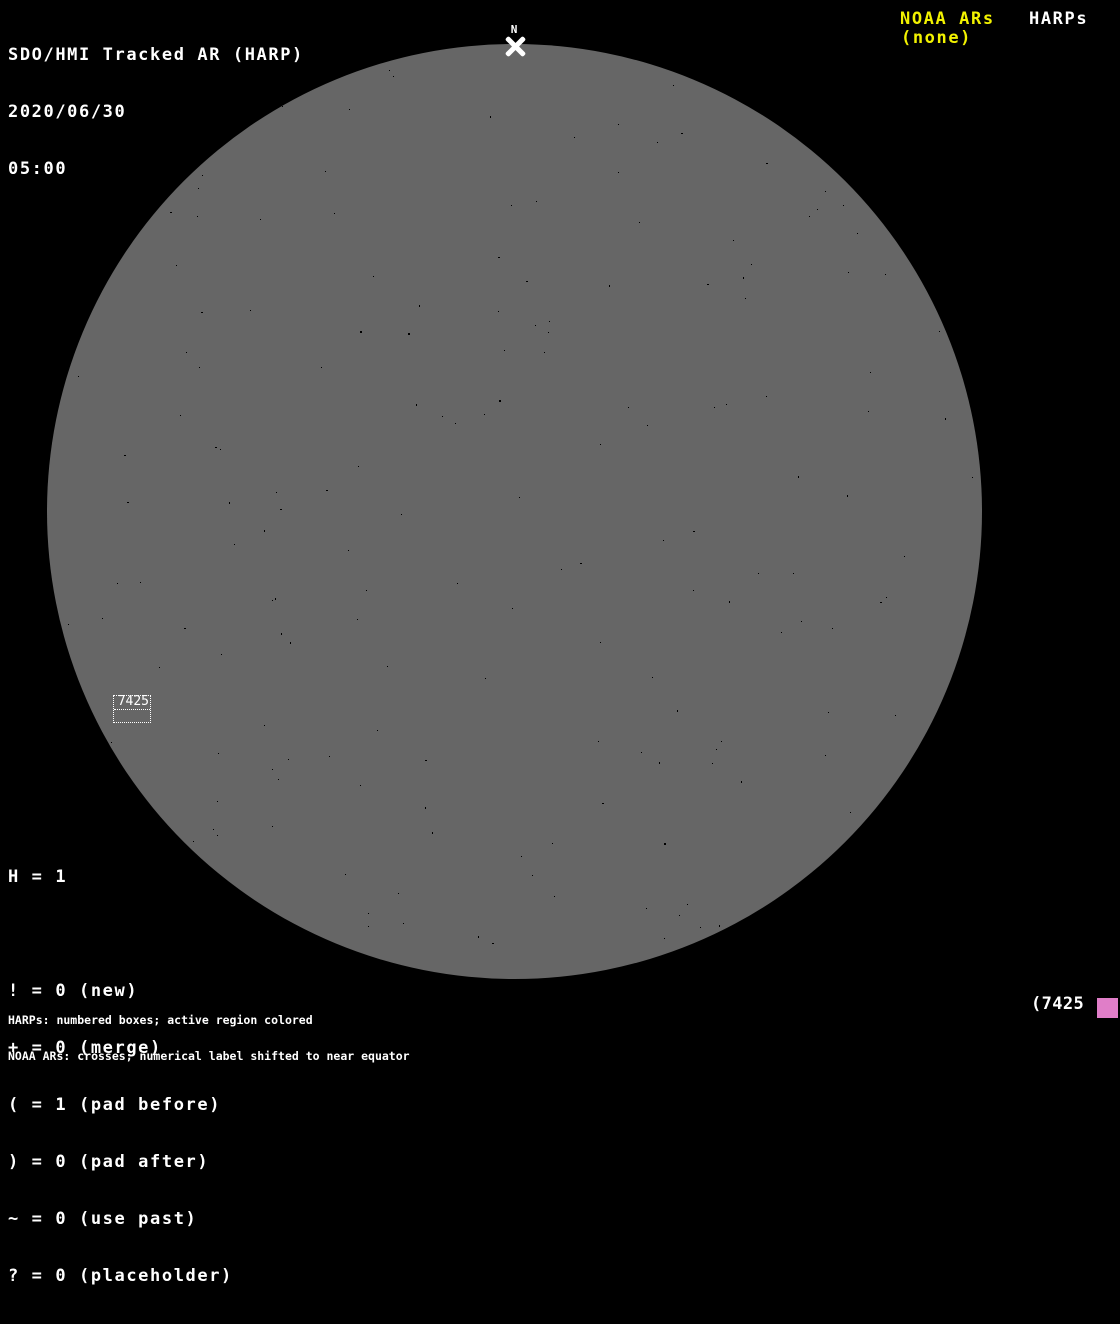 The height and width of the screenshot is (1324, 1120). I want to click on harps-column-label: HARPs, so click(1059, 19).